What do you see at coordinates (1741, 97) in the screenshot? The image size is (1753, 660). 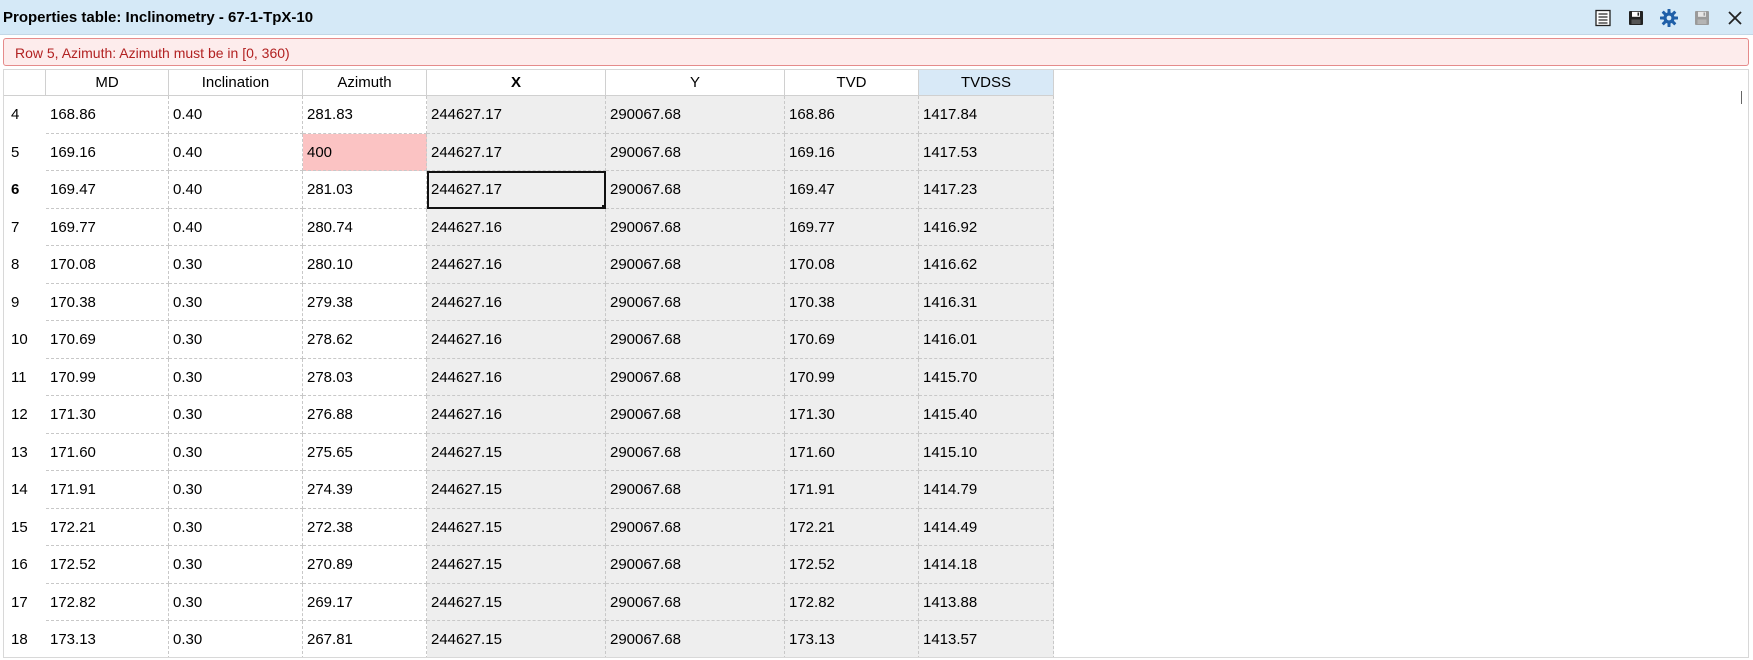 I see `vertical-scrollbar` at bounding box center [1741, 97].